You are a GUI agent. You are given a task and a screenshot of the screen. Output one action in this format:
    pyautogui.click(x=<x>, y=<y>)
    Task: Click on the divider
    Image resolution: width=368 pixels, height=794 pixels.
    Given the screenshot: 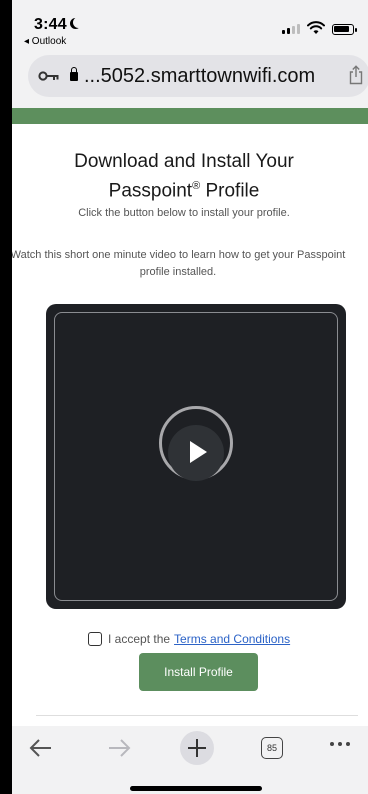 What is the action you would take?
    pyautogui.click(x=197, y=715)
    